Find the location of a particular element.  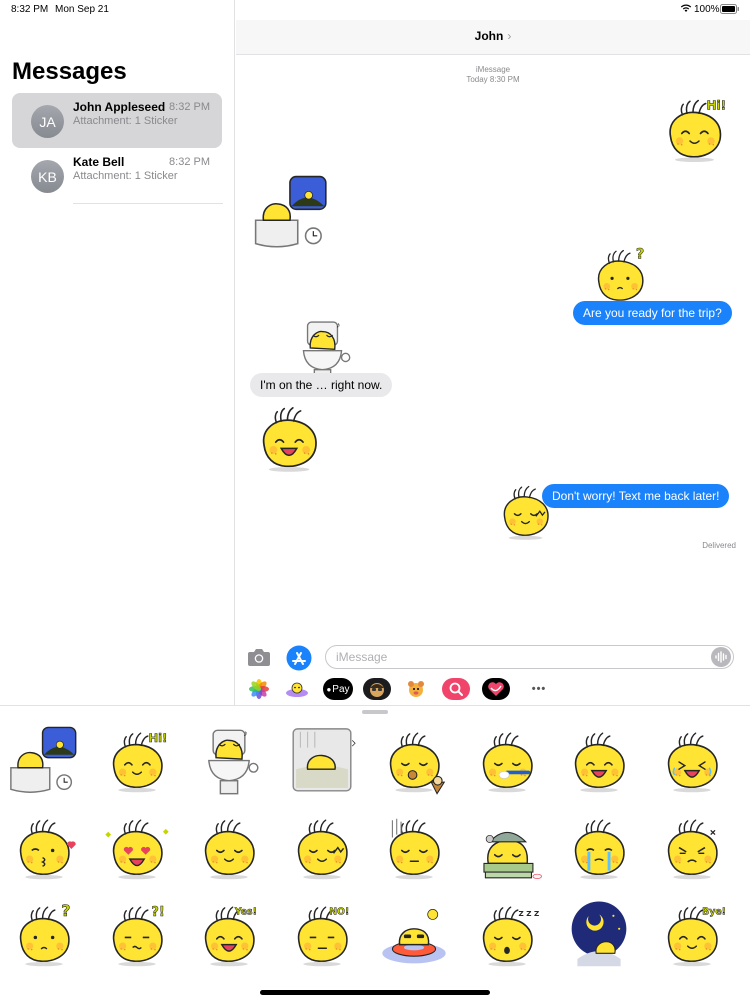

contact-name: John › is located at coordinates (493, 36).